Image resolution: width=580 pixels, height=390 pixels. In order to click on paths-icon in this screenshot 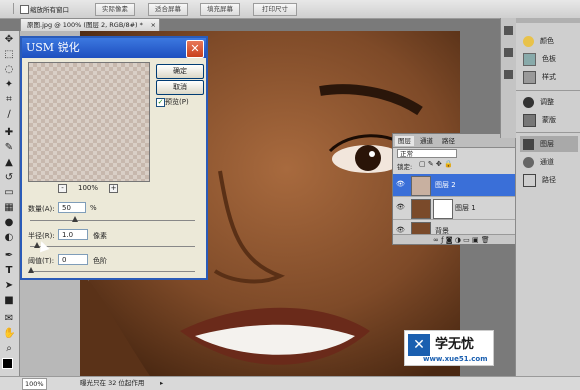, I will do `click(529, 180)`.